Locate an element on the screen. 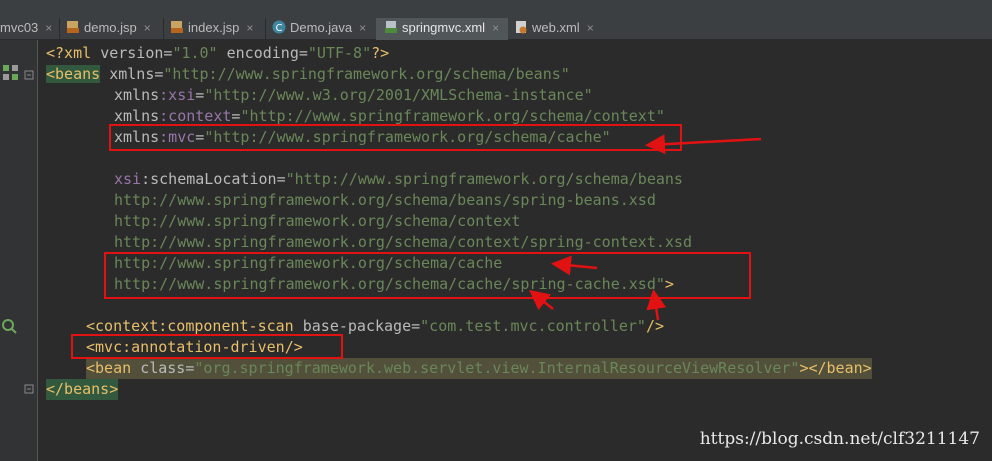 This screenshot has height=461, width=992. tab-demo-jsp: demo.jsp × is located at coordinates (113, 29).